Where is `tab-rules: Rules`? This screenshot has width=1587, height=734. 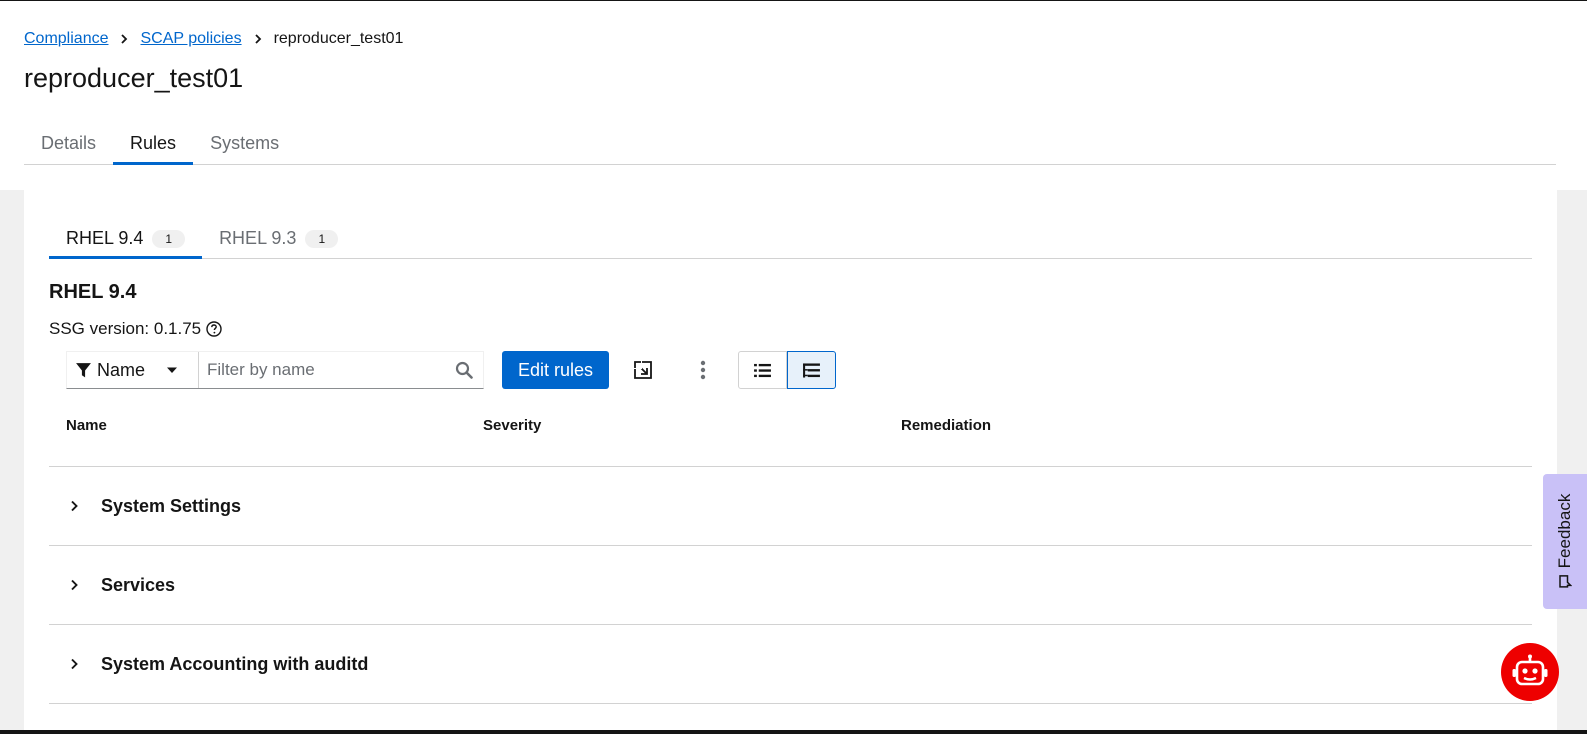
tab-rules: Rules is located at coordinates (153, 144).